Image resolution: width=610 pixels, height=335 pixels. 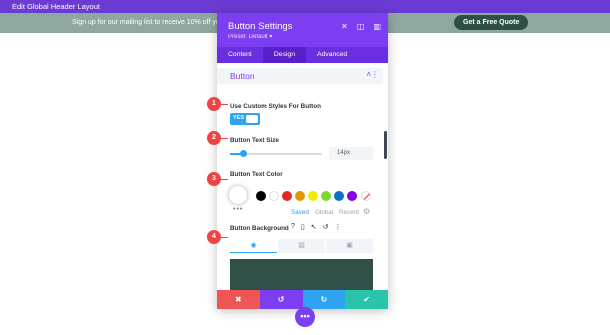 What do you see at coordinates (366, 196) in the screenshot?
I see `color-swatch-none` at bounding box center [366, 196].